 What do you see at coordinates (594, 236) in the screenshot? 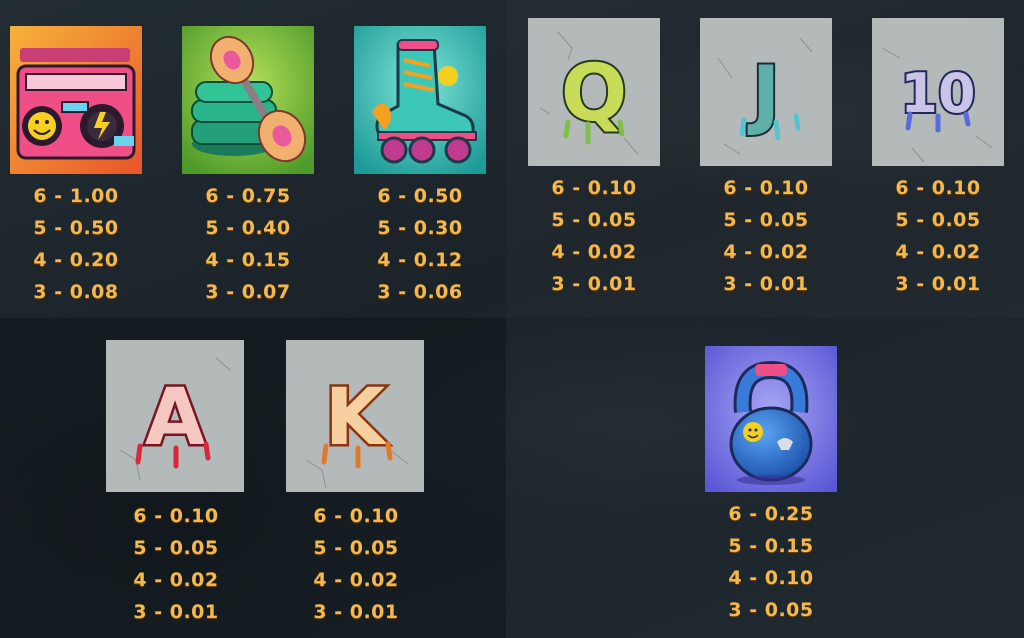
I see `letter-q-paytable: 6 - 0.10 5 - 0.05 4 - 0.02 3 - 0.01` at bounding box center [594, 236].